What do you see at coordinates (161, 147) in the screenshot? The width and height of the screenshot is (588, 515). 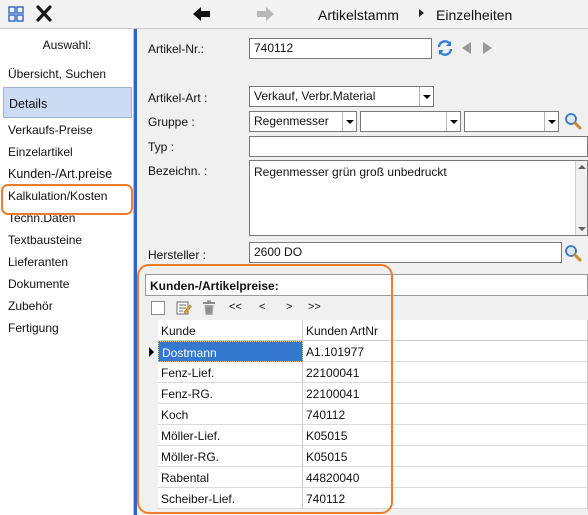 I see `typ-label: Typ :` at bounding box center [161, 147].